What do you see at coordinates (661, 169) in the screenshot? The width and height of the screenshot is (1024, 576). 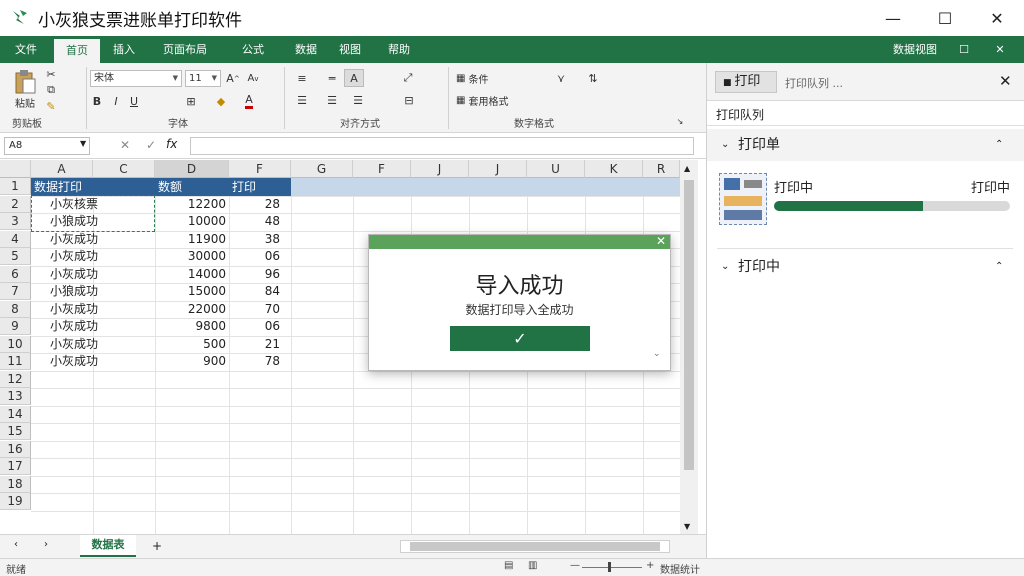 I see `column-header: R` at bounding box center [661, 169].